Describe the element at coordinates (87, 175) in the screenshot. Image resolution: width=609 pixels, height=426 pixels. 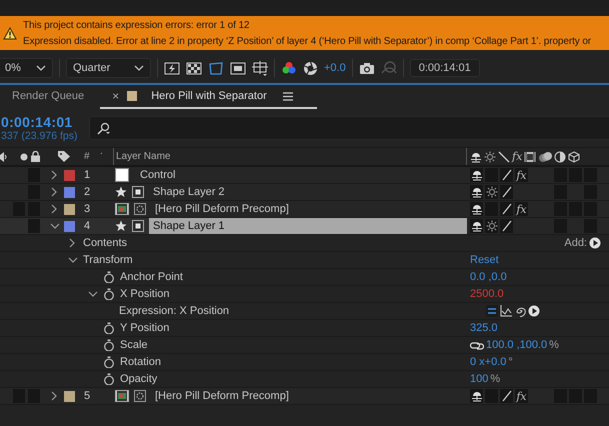
I see `layer-number: 1` at that location.